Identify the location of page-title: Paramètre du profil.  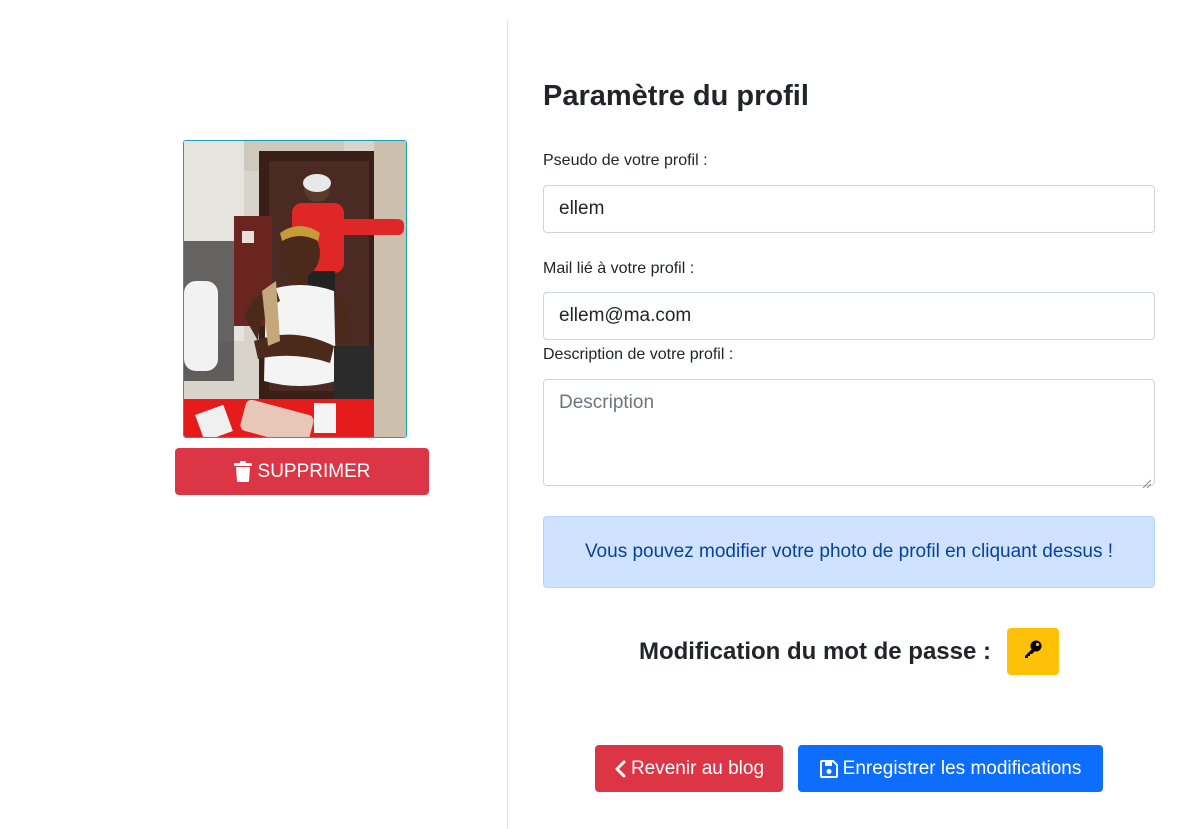
(676, 96).